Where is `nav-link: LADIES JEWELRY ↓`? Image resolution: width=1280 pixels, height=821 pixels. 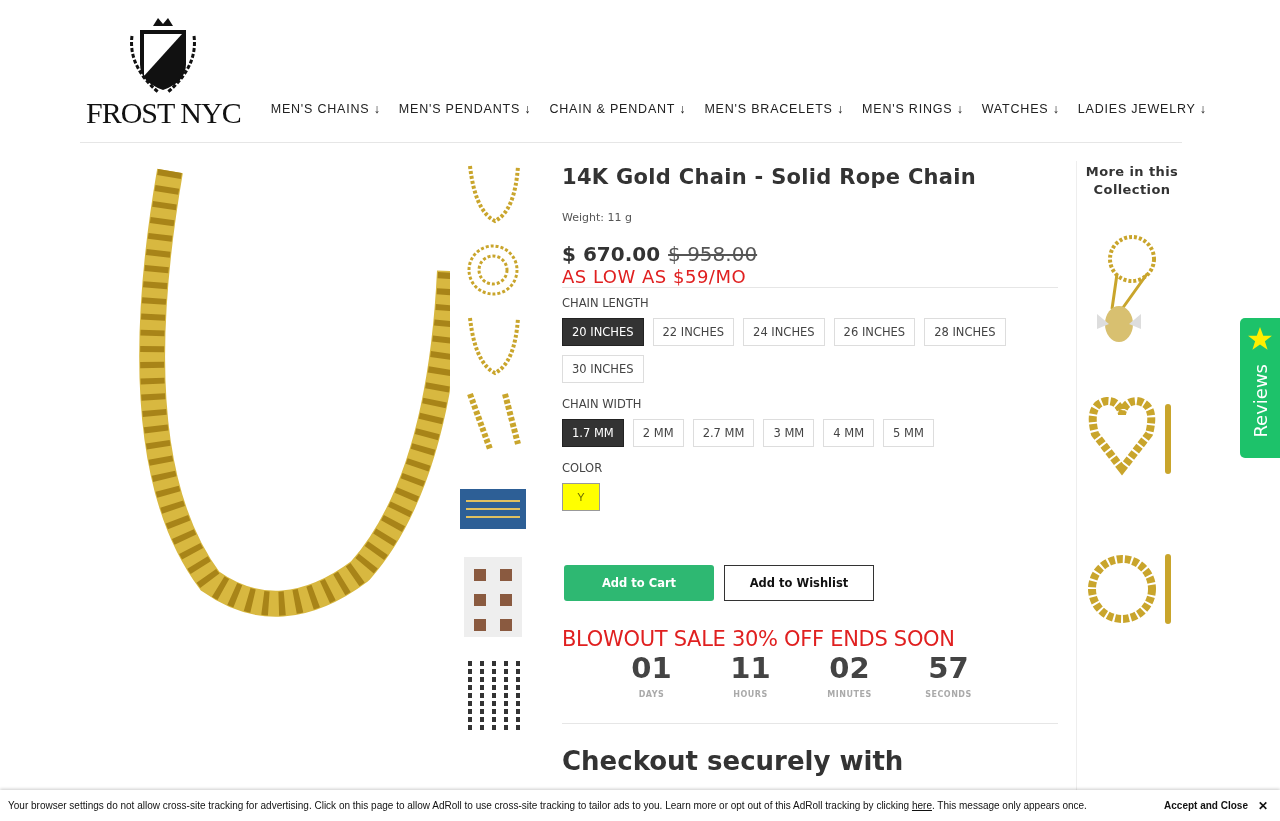
nav-link: LADIES JEWELRY ↓ is located at coordinates (1142, 109).